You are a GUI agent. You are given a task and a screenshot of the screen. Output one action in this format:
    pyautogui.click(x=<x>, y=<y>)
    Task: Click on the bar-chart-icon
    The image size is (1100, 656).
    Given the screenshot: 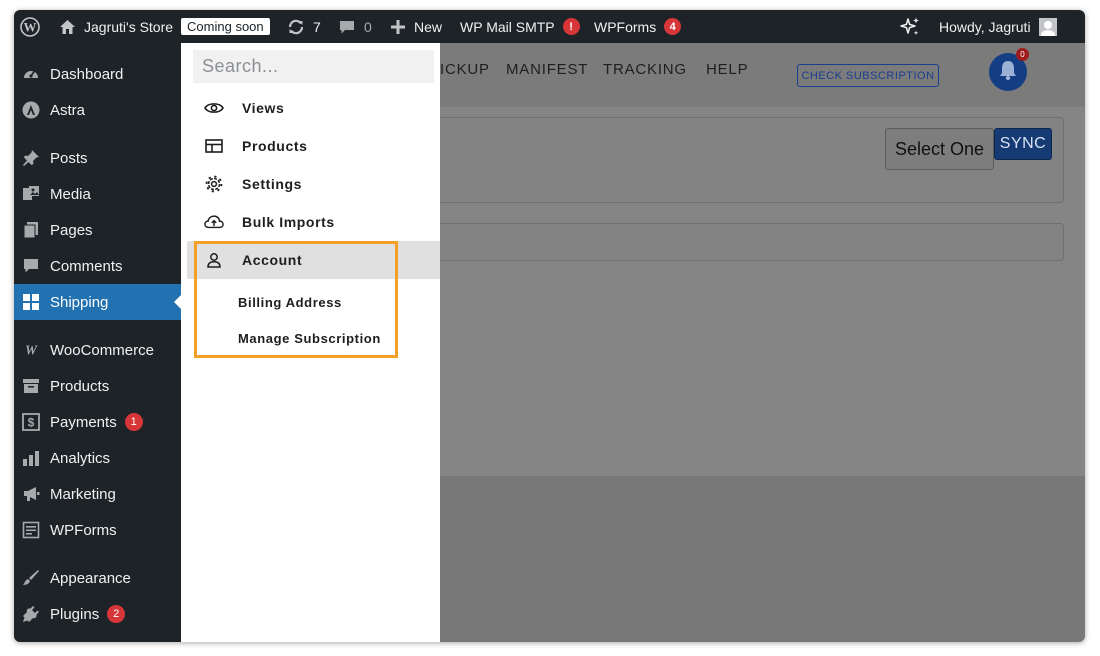 What is the action you would take?
    pyautogui.click(x=31, y=458)
    